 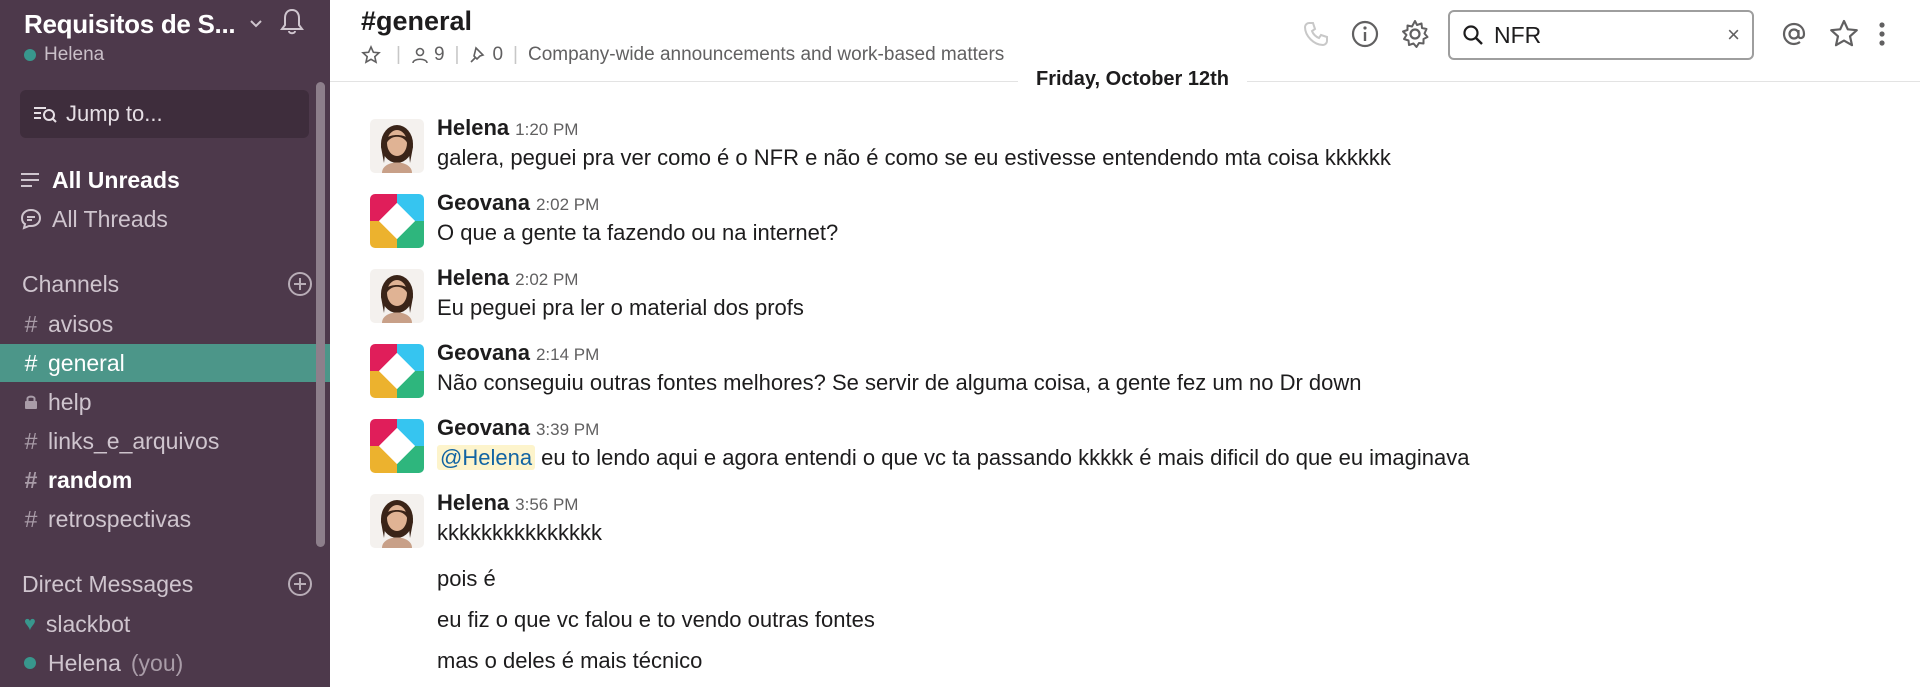 What do you see at coordinates (420, 55) in the screenshot?
I see `members-icon` at bounding box center [420, 55].